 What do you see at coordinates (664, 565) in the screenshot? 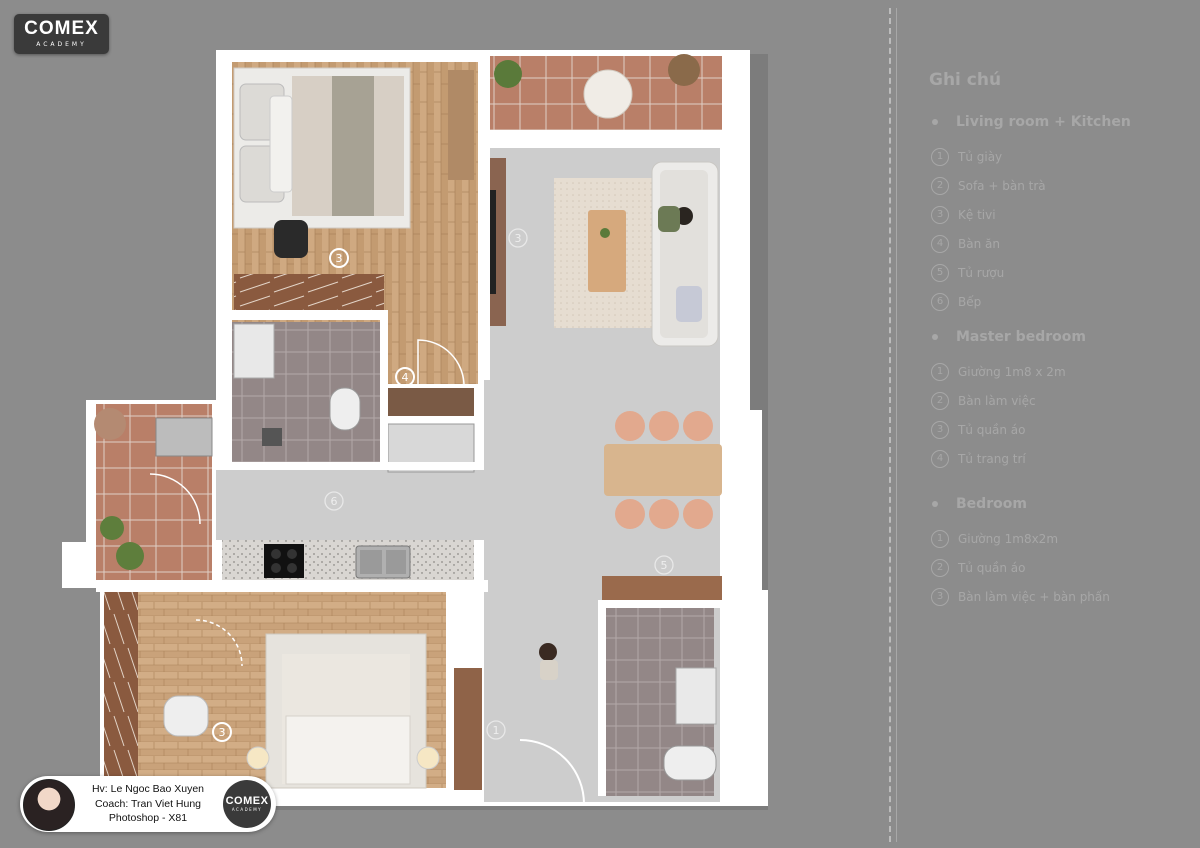
I see `plan-marker-number: 5` at bounding box center [664, 565].